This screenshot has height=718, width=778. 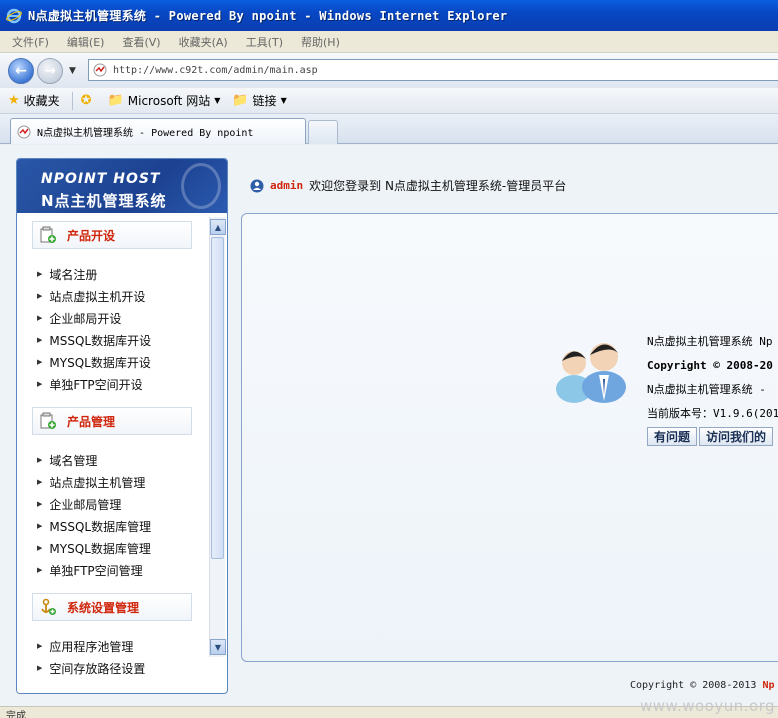 I want to click on watermark: www.wooyun.org, so click(x=708, y=706).